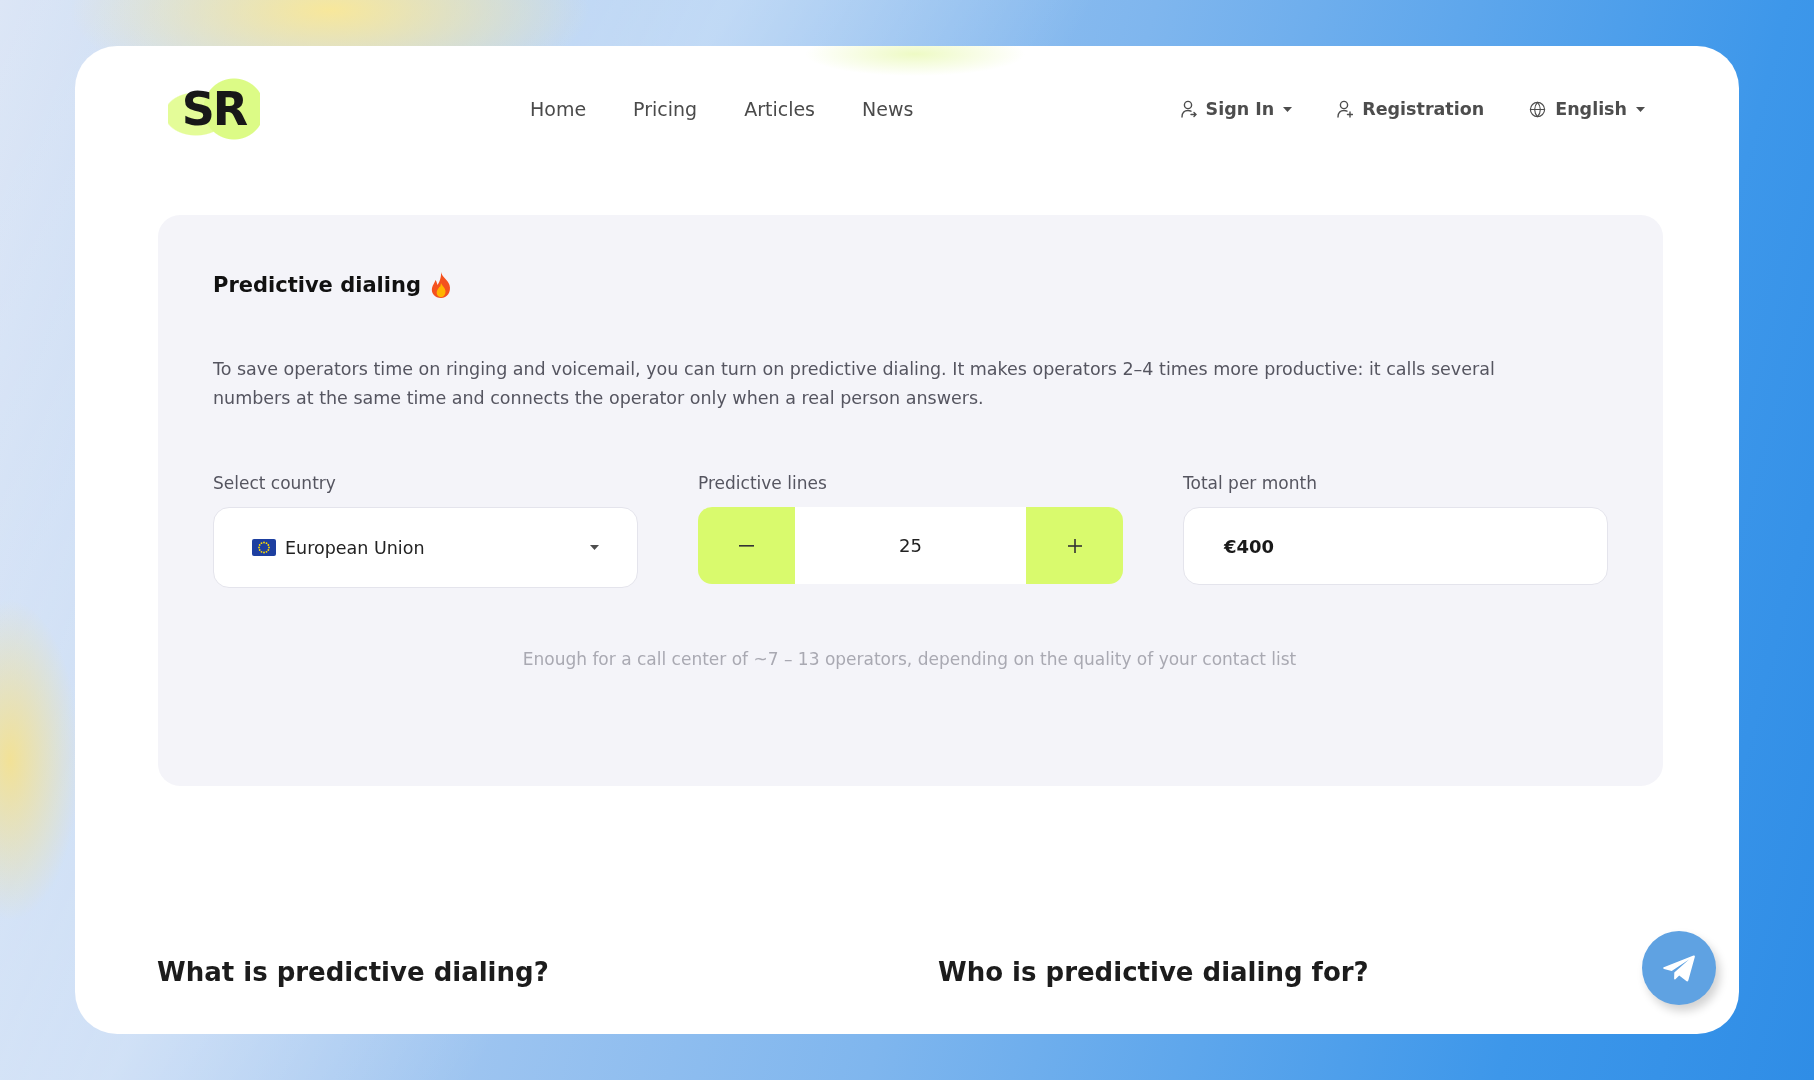 The image size is (1814, 1080). What do you see at coordinates (1153, 972) in the screenshot?
I see `section-heading: Who is predictive dialing for?` at bounding box center [1153, 972].